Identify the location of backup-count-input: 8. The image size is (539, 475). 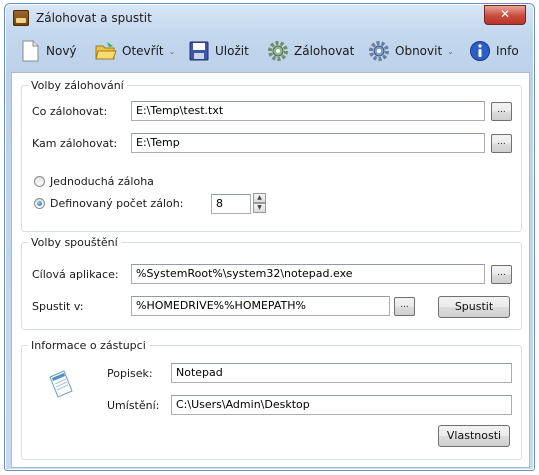
(231, 204).